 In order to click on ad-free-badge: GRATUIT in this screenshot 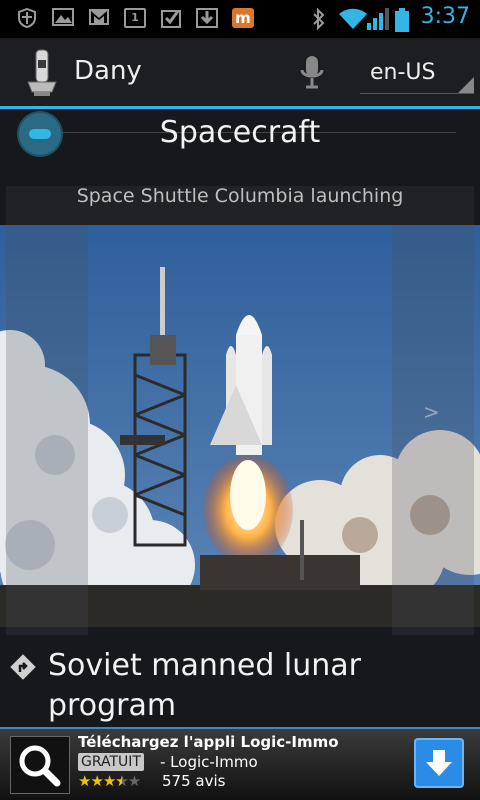, I will do `click(111, 762)`.